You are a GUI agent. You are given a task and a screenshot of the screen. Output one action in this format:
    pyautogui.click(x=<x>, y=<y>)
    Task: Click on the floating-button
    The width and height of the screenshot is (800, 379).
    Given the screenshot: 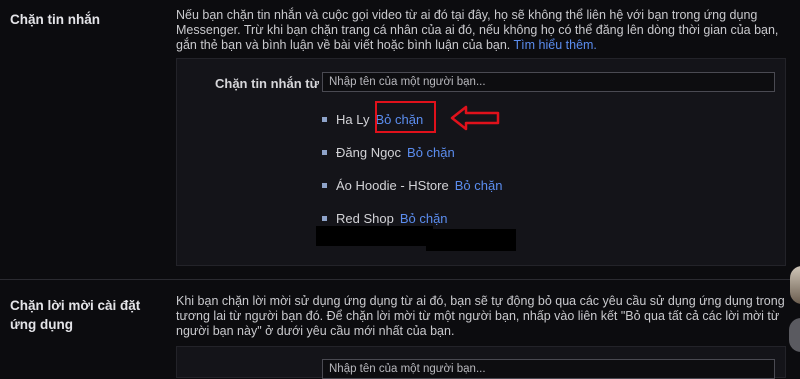 What is the action you would take?
    pyautogui.click(x=794, y=335)
    